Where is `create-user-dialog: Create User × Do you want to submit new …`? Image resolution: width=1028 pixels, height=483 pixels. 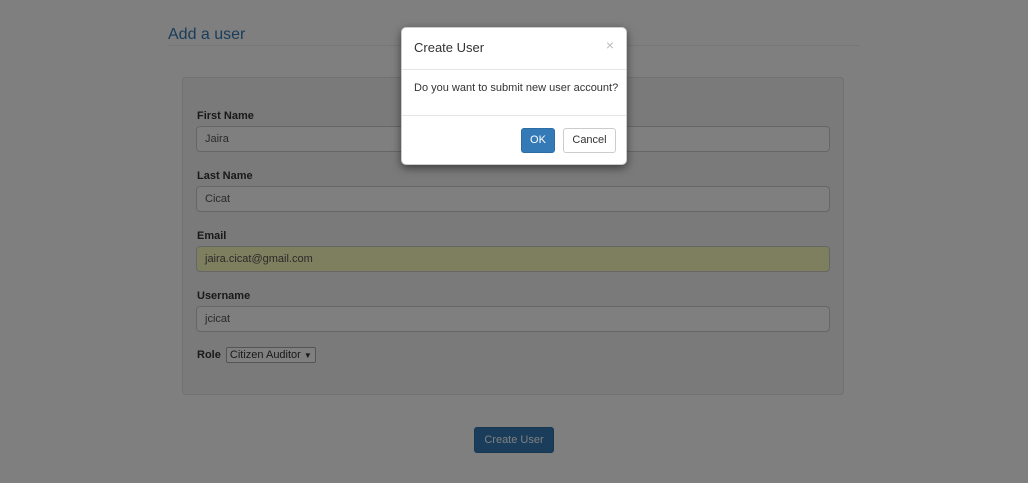 create-user-dialog: Create User × Do you want to submit new … is located at coordinates (514, 96).